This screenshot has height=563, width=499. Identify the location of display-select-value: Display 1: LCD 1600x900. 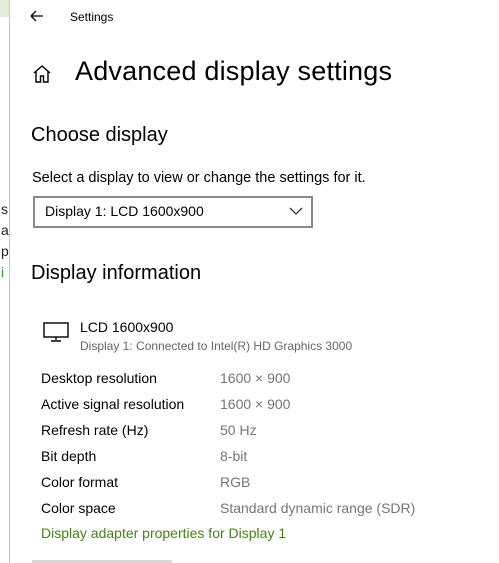
(124, 211).